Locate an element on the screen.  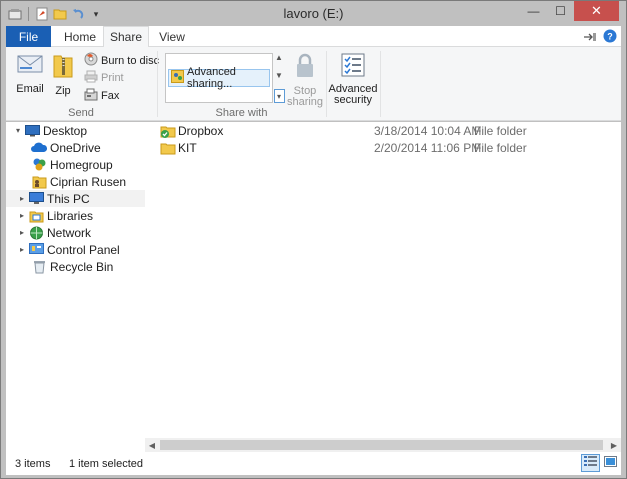
details-view-icon is located at coordinates (590, 463).